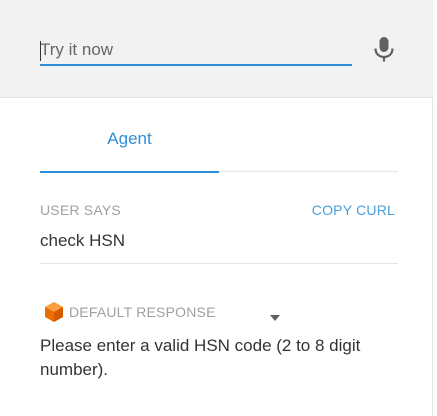 The image size is (437, 416). I want to click on text-caret, so click(40, 51).